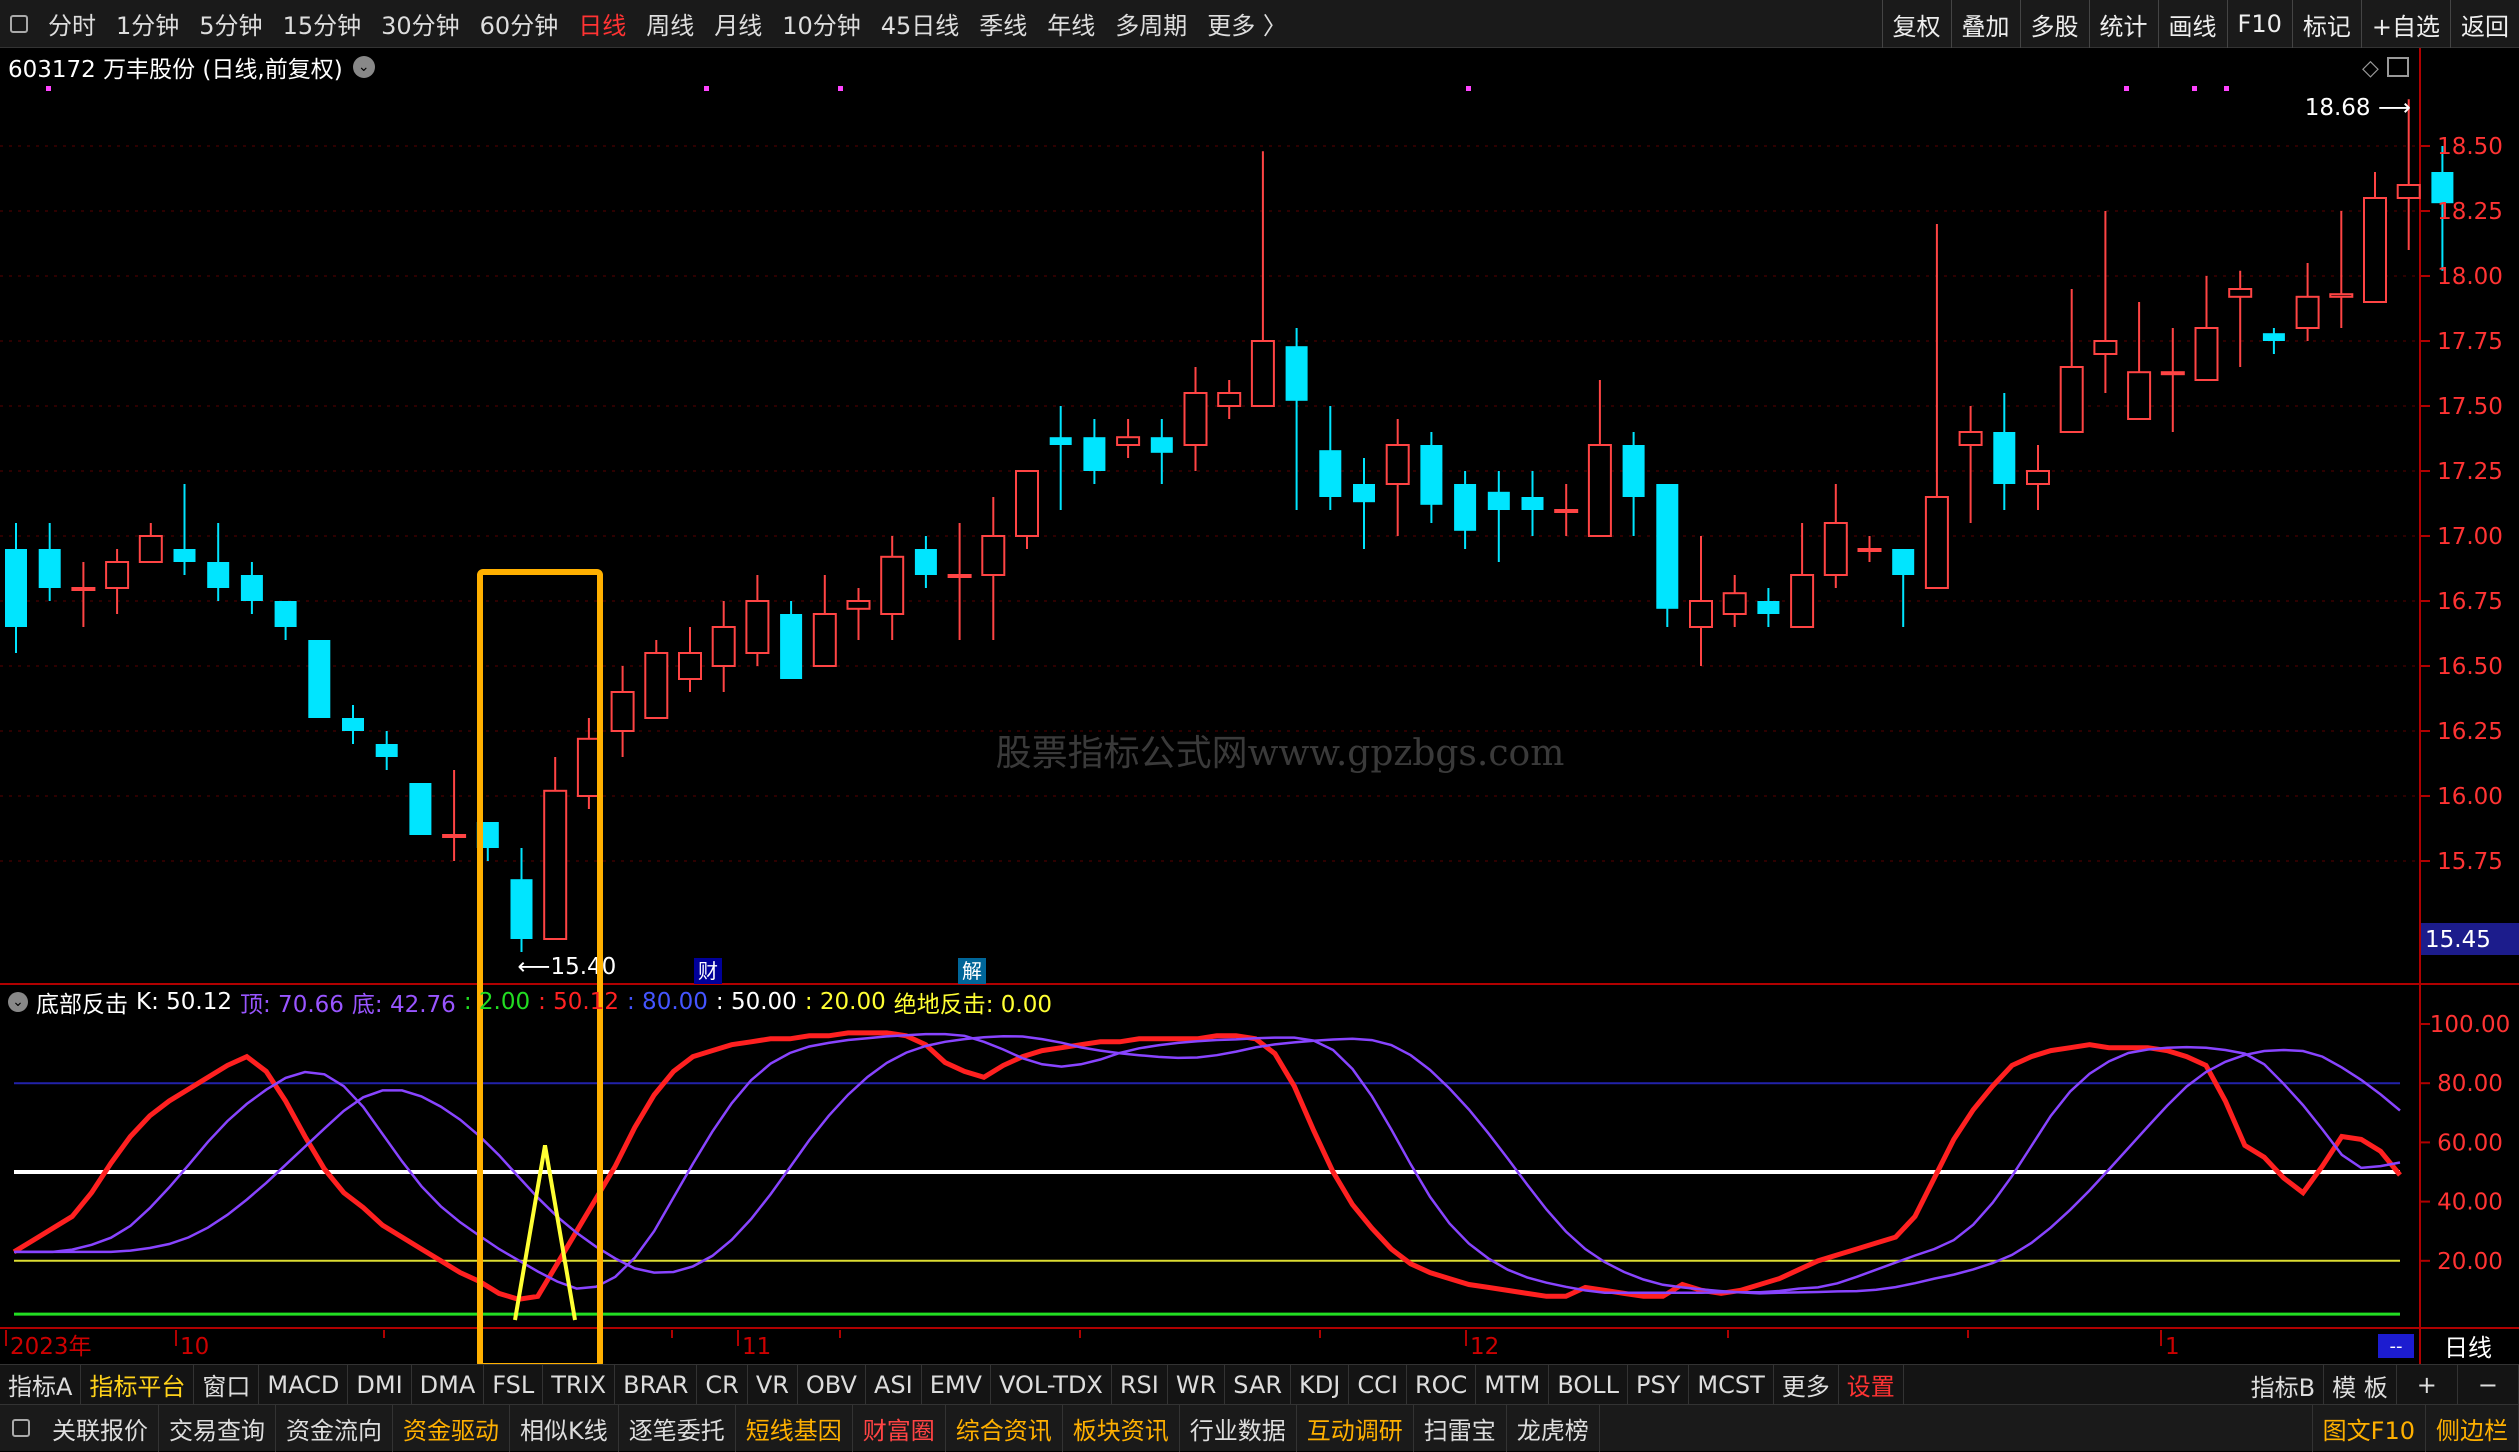 This screenshot has height=1452, width=2519. What do you see at coordinates (1247, 23) in the screenshot?
I see `more-periods: 更多 〉` at bounding box center [1247, 23].